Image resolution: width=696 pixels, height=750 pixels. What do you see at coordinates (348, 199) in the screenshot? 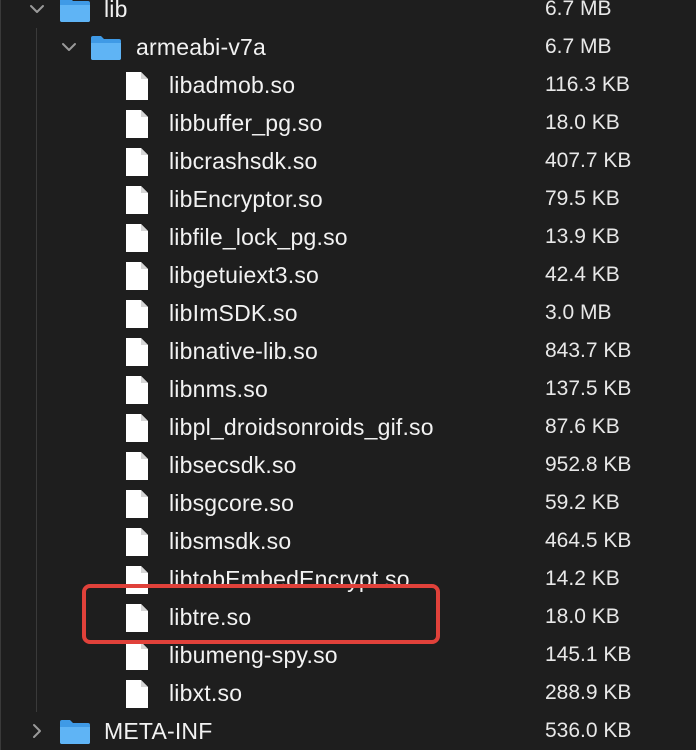
I see `file-row: libEncryptor.so 79.5 KB` at bounding box center [348, 199].